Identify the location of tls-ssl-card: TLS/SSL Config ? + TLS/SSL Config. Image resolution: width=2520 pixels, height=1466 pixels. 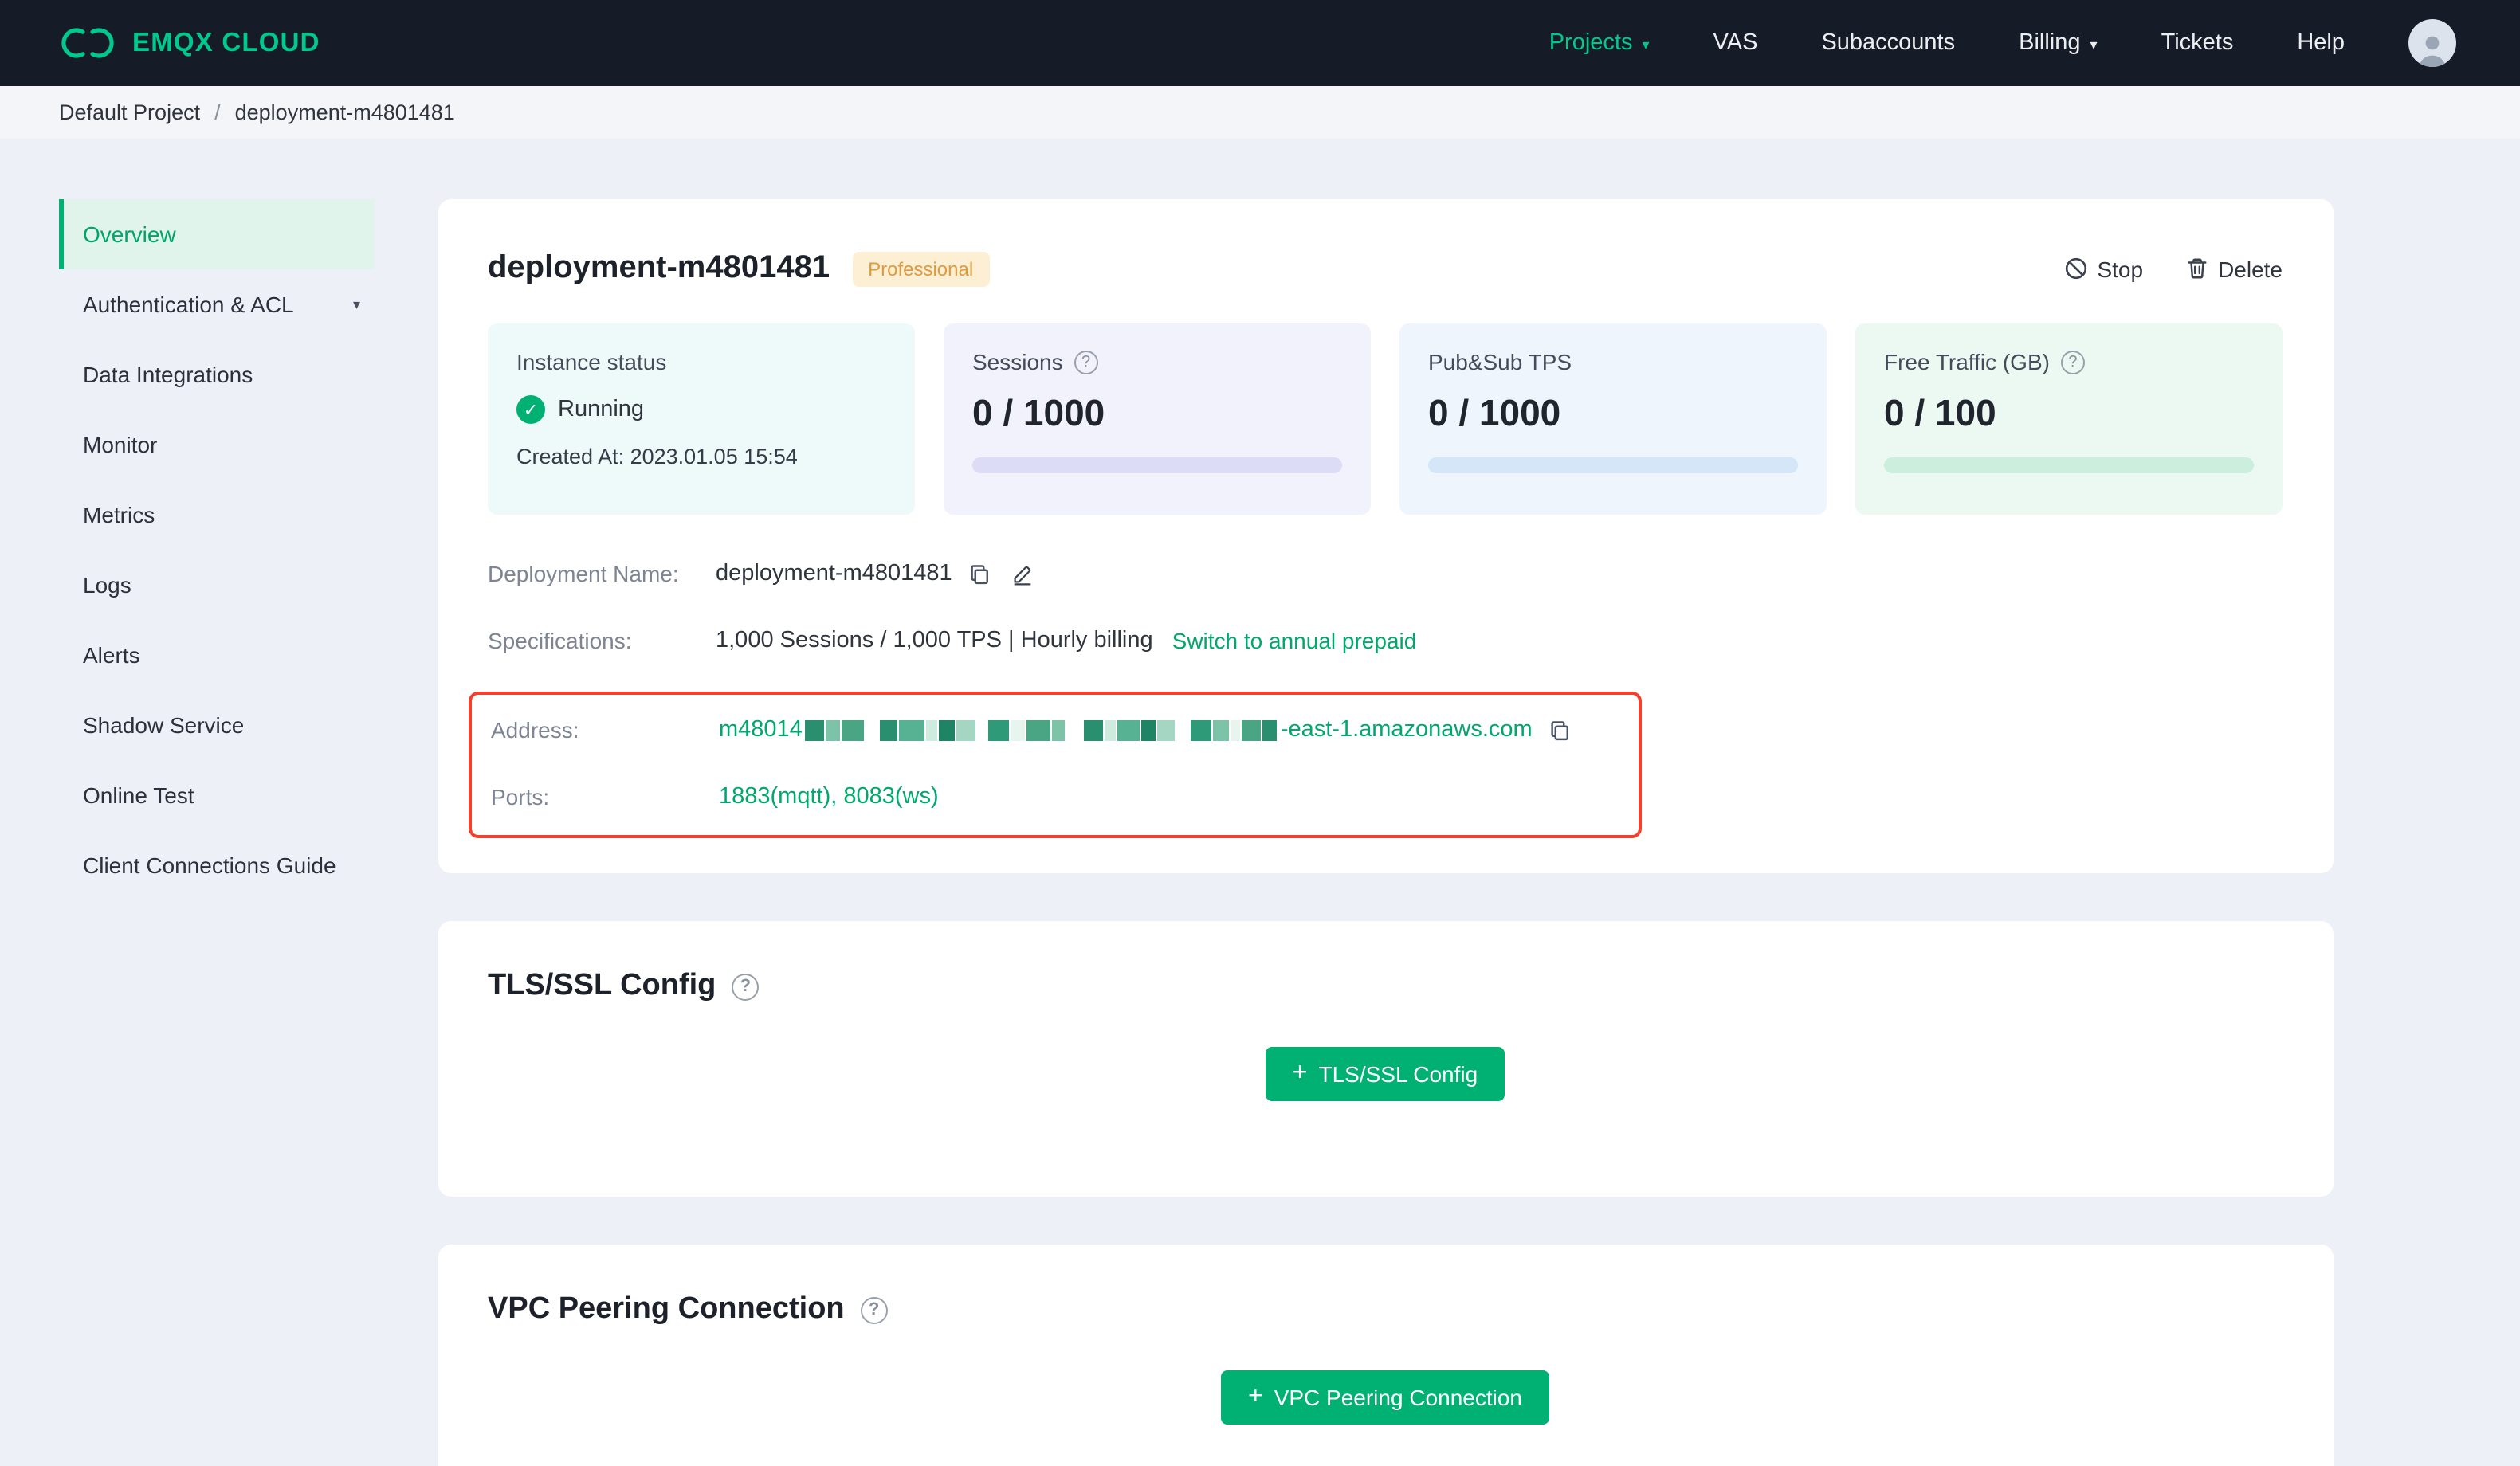
(1386, 1059).